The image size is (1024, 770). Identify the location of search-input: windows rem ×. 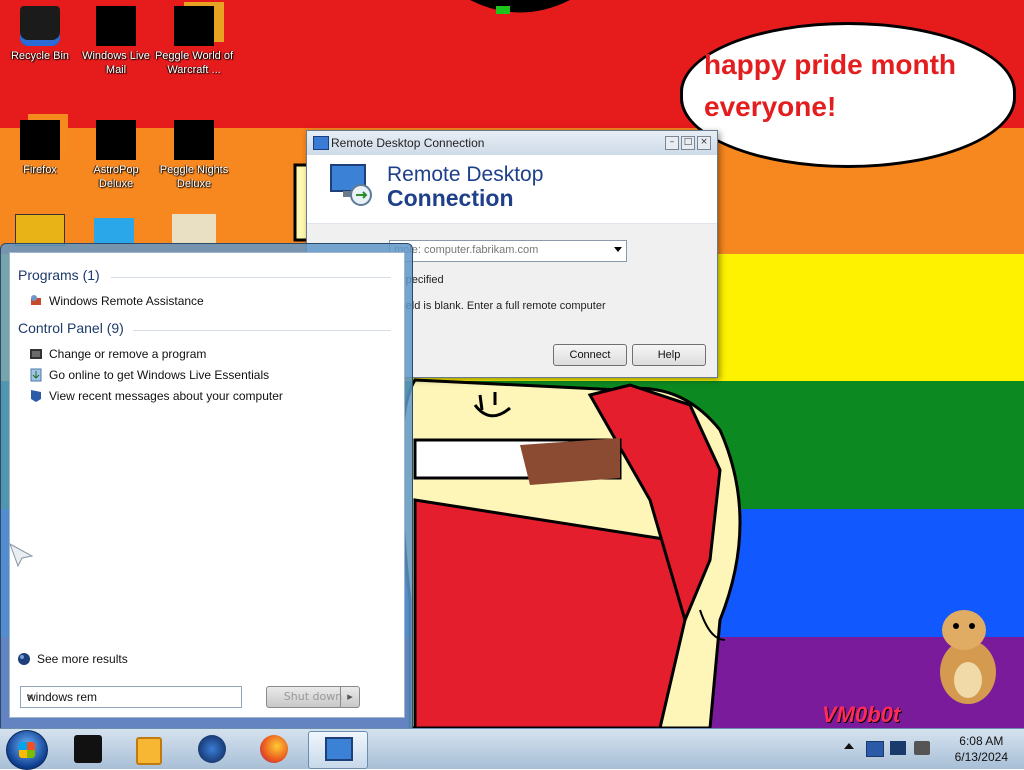
(131, 697).